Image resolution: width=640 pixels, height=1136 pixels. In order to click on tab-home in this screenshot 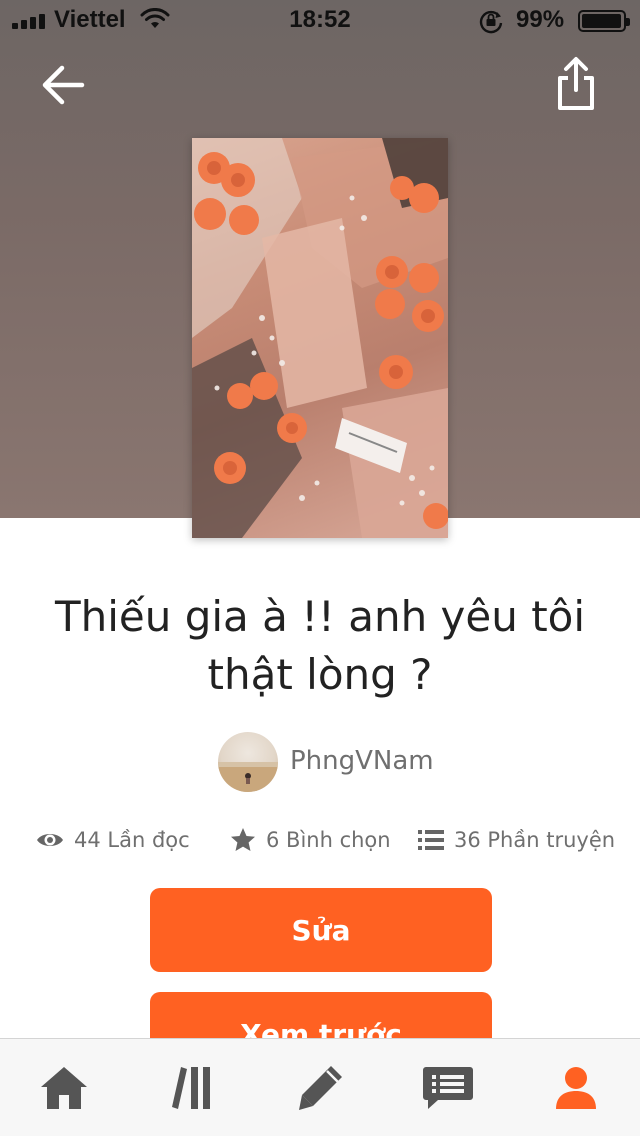, I will do `click(64, 1088)`.